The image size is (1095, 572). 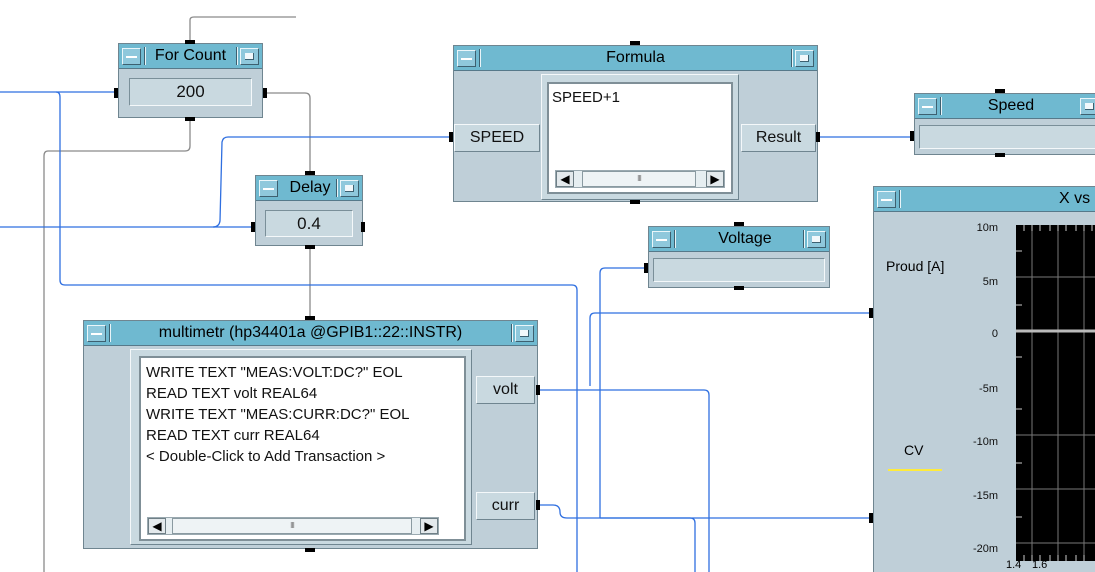 What do you see at coordinates (310, 550) in the screenshot?
I see `multimeter-seq-out-pin` at bounding box center [310, 550].